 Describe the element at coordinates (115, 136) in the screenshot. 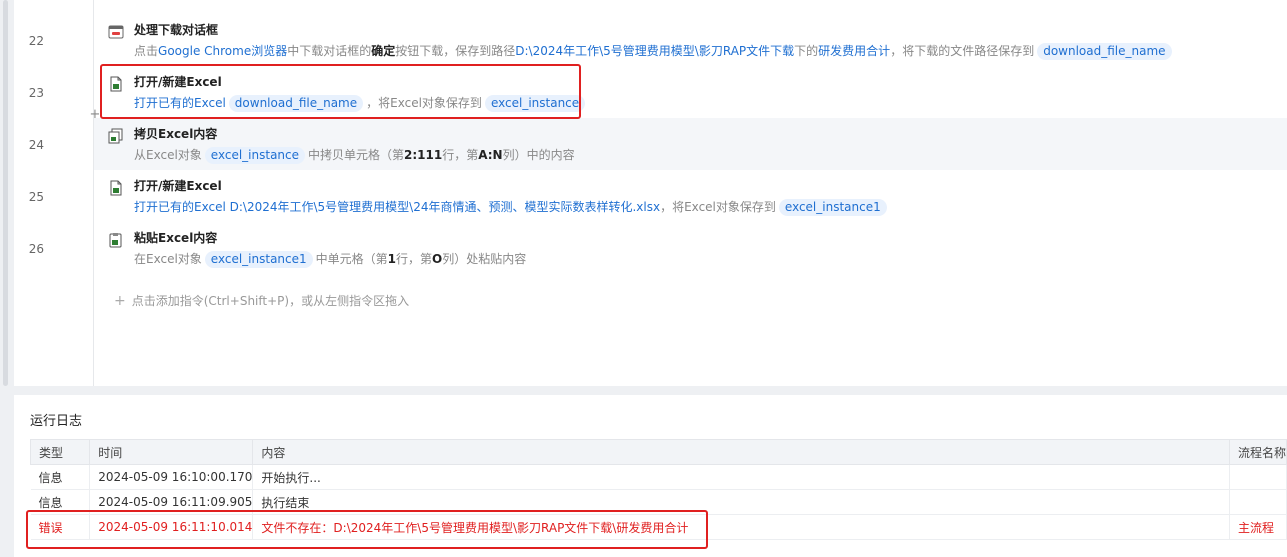

I see `excel-copy-icon` at that location.